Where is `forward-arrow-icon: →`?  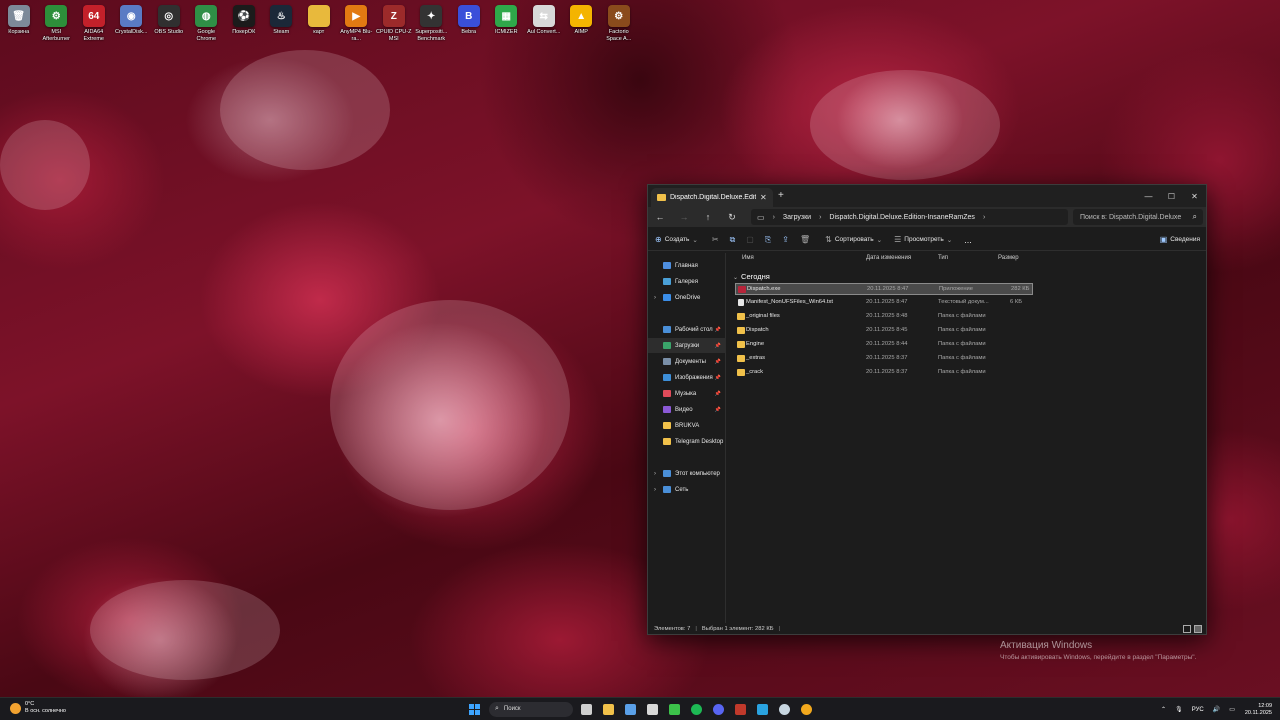
forward-arrow-icon: → is located at coordinates (684, 217).